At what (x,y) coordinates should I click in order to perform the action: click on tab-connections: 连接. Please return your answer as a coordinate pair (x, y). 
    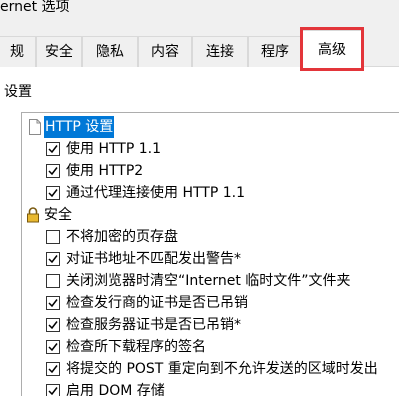
    Looking at the image, I should click on (220, 51).